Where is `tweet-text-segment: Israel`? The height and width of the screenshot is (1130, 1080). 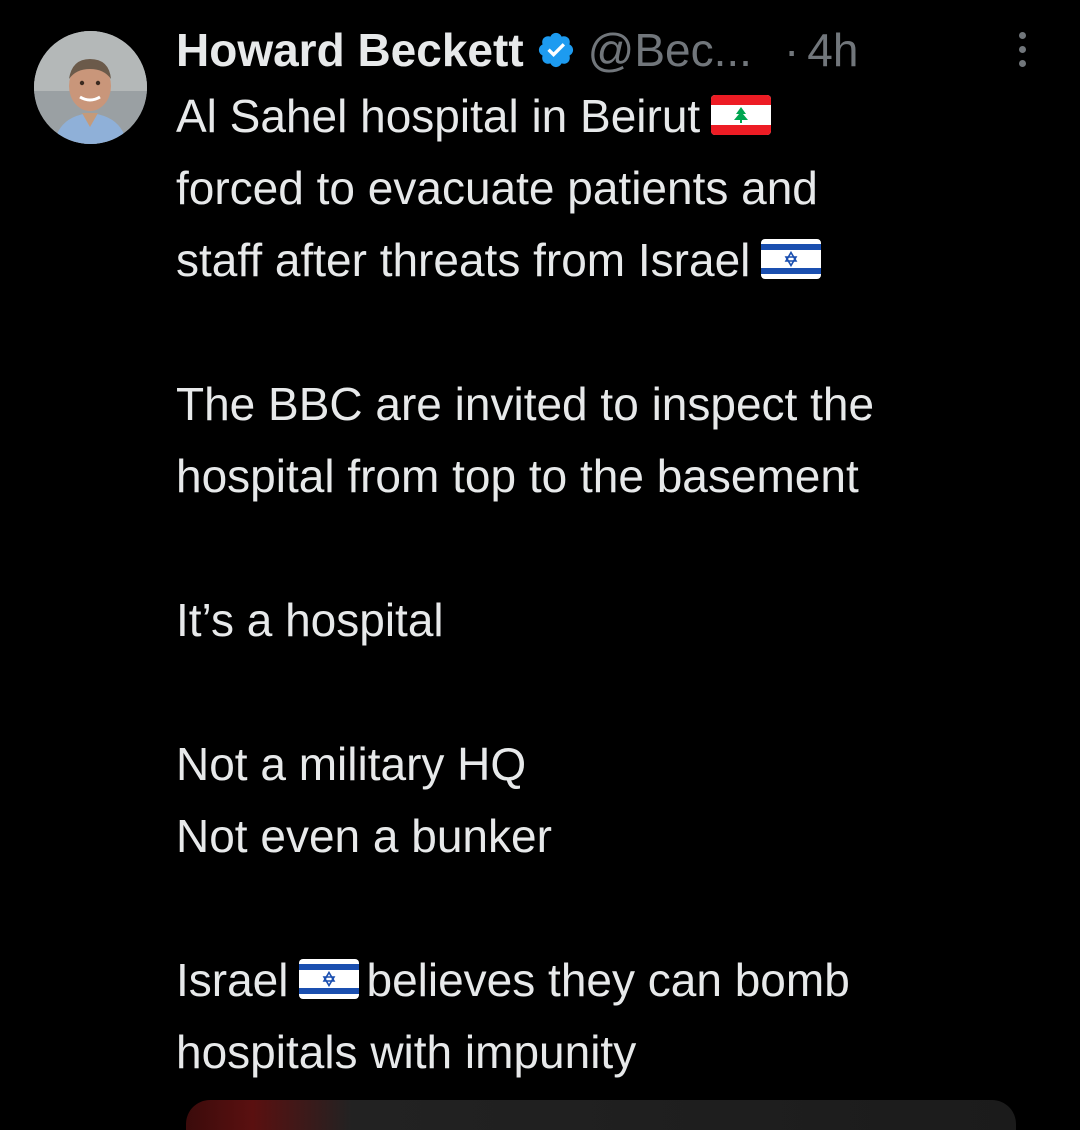 tweet-text-segment: Israel is located at coordinates (232, 980).